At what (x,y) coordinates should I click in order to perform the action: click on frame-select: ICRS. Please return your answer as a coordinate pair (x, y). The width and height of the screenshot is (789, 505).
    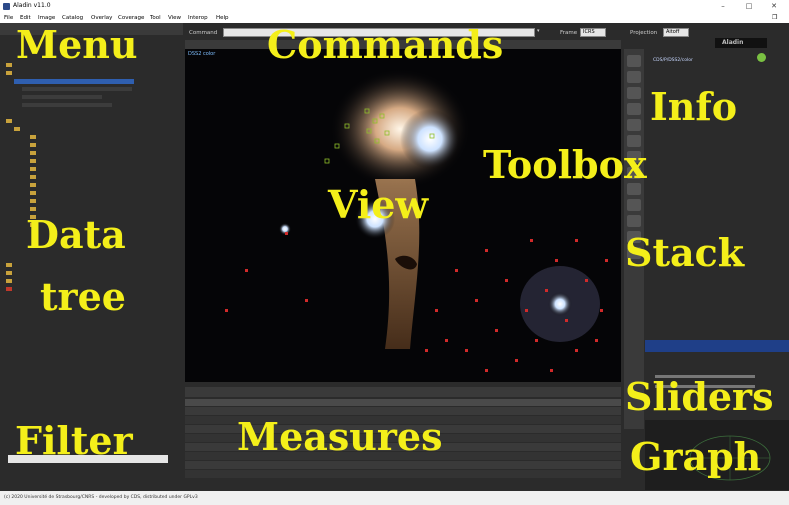
    Looking at the image, I should click on (593, 32).